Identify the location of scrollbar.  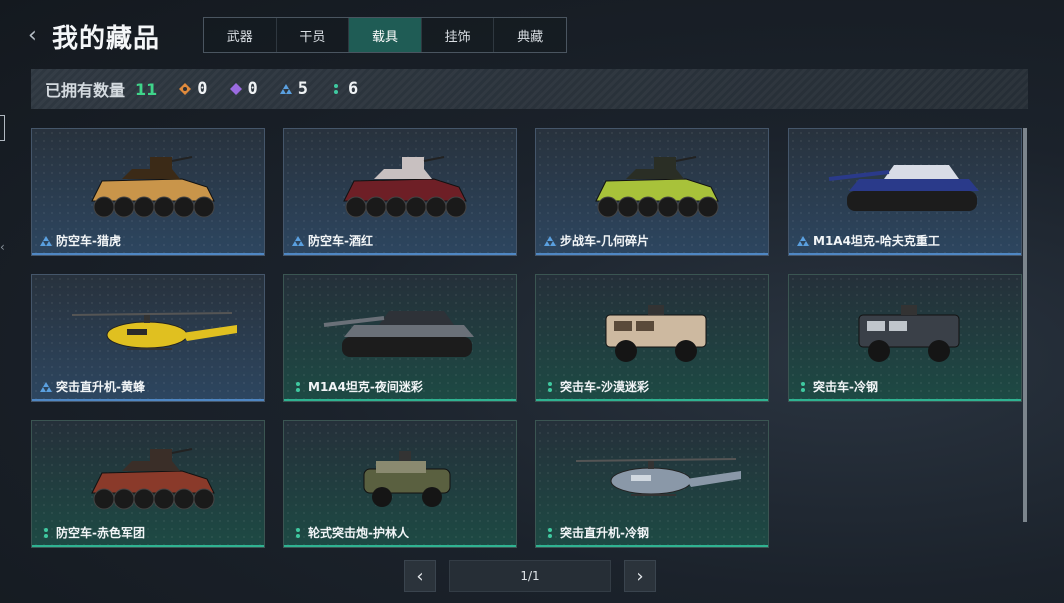
(1025, 325).